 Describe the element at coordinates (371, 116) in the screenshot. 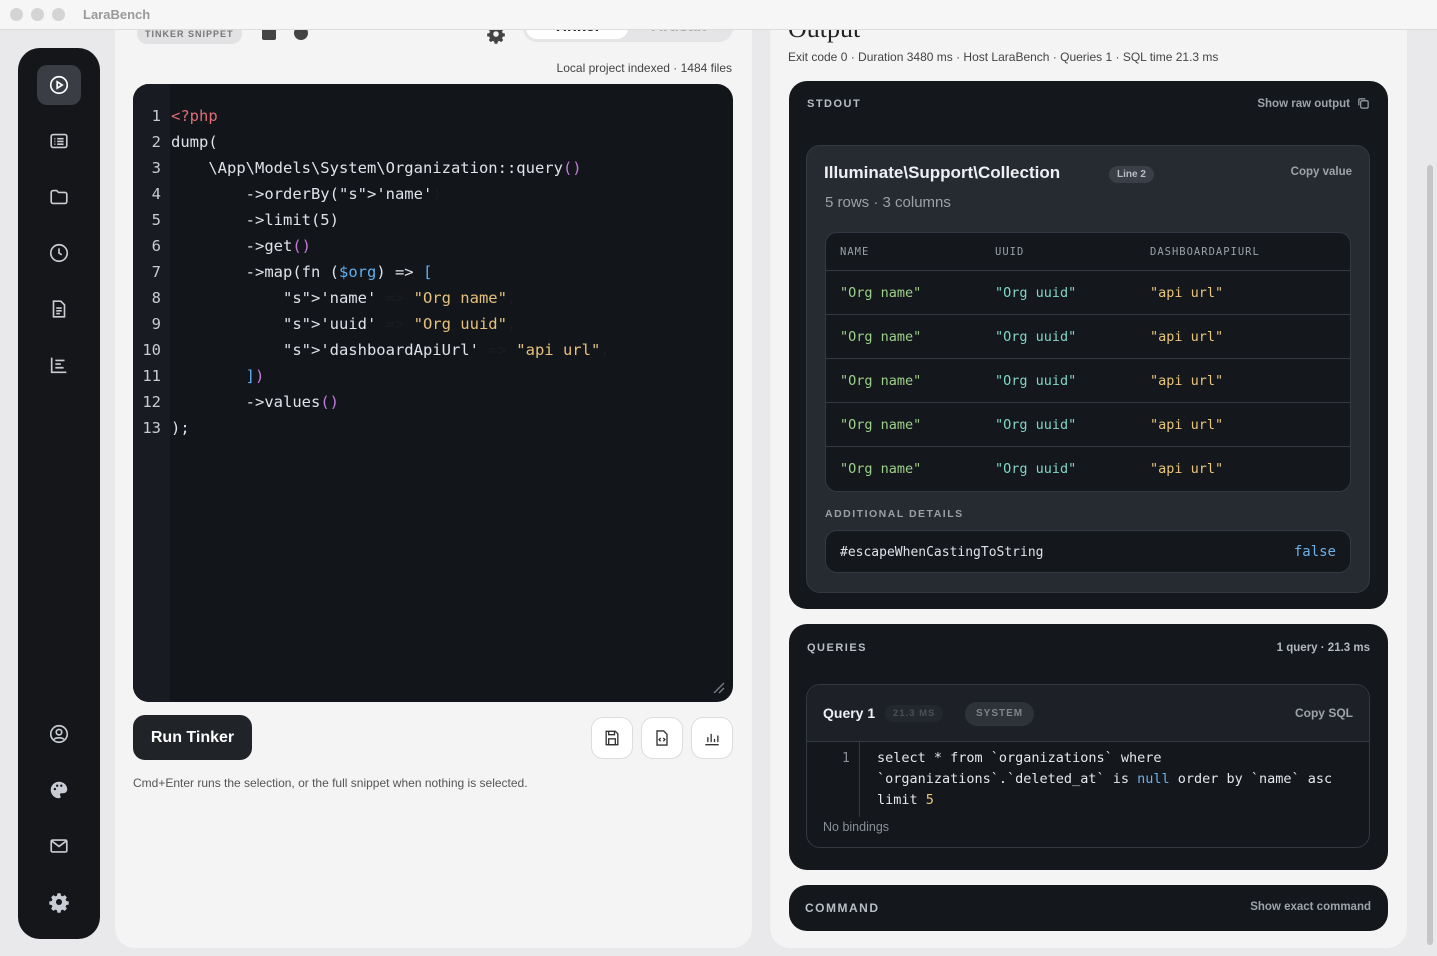

I see `code-line: 1 <?php` at that location.